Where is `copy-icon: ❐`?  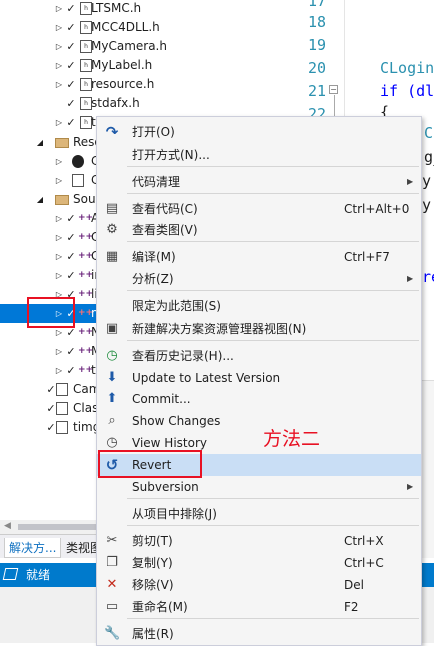 copy-icon: ❐ is located at coordinates (112, 562).